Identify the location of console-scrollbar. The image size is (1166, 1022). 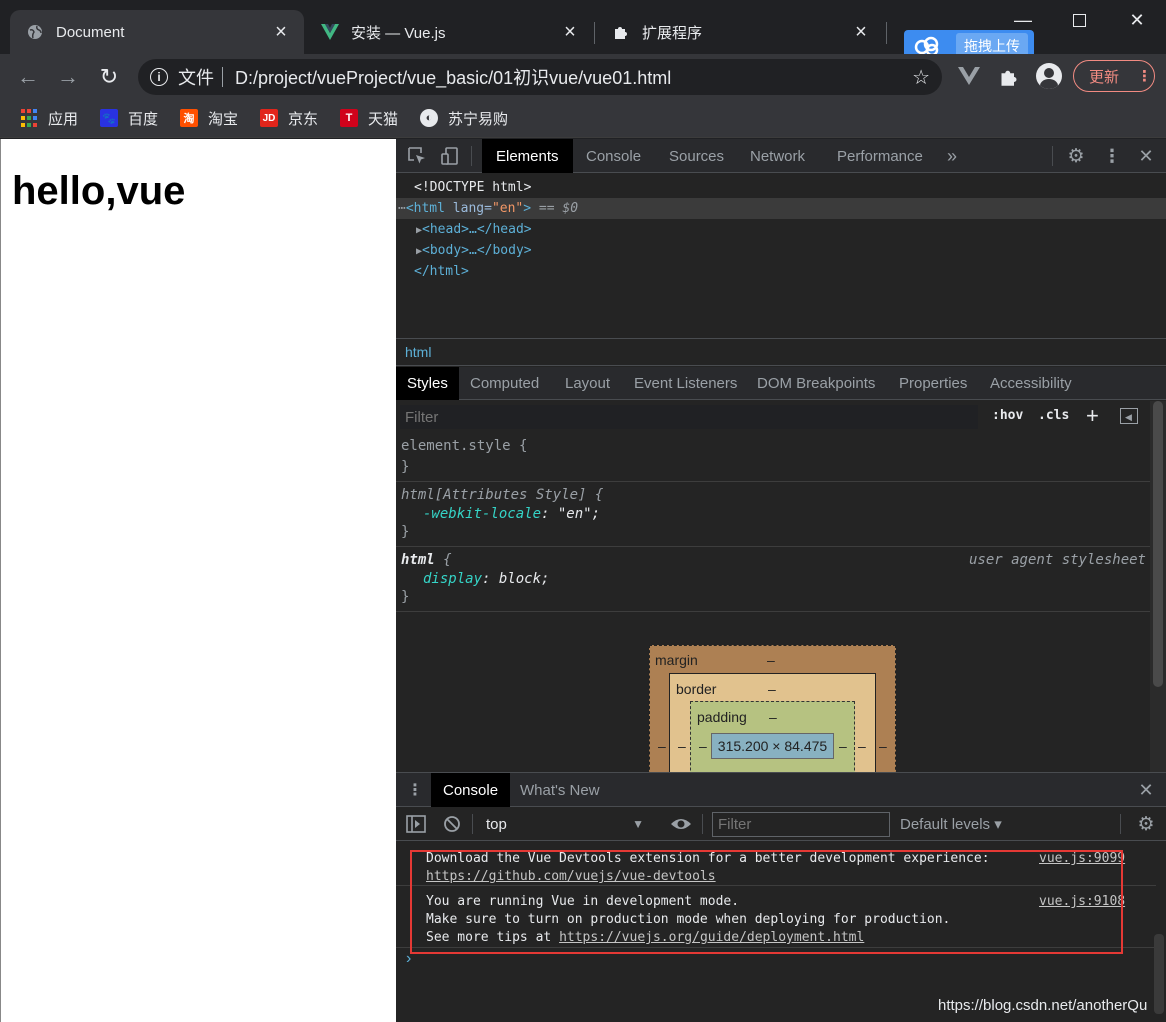
(1159, 974).